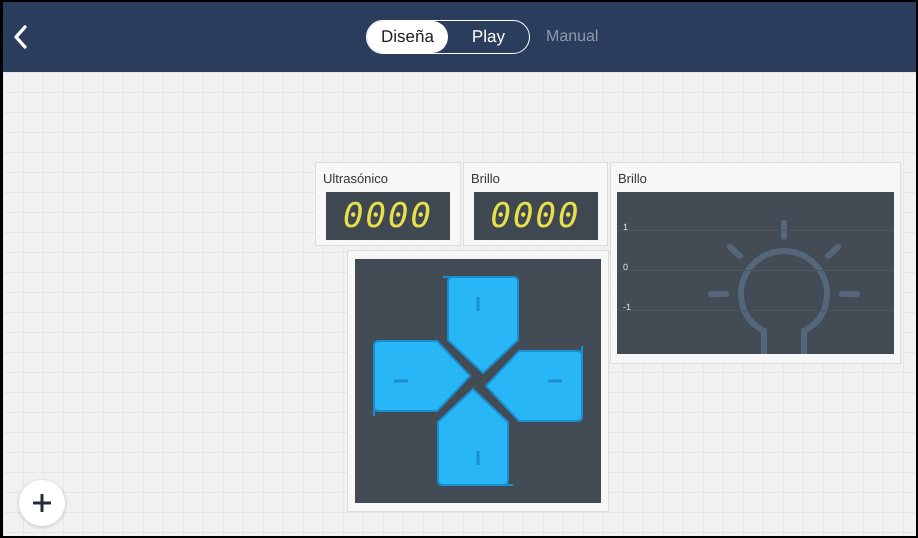 The height and width of the screenshot is (538, 918). I want to click on axis-label: -1, so click(627, 307).